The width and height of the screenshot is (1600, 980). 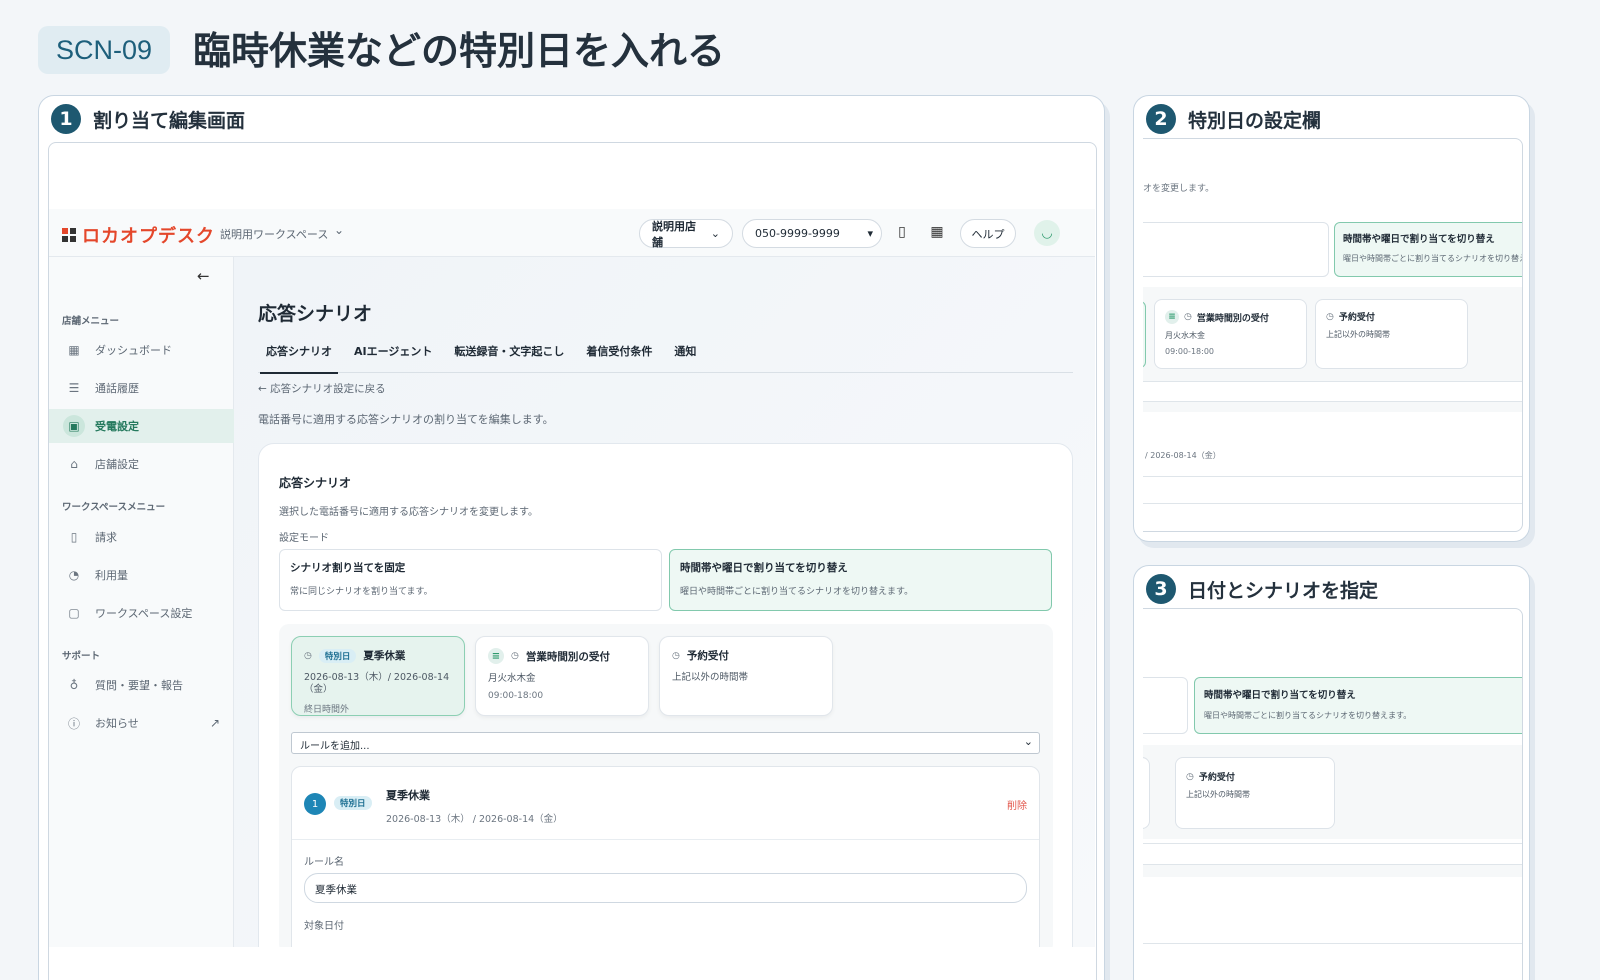 I want to click on panel-header: 2 特別日の設定欄, so click(x=1233, y=119).